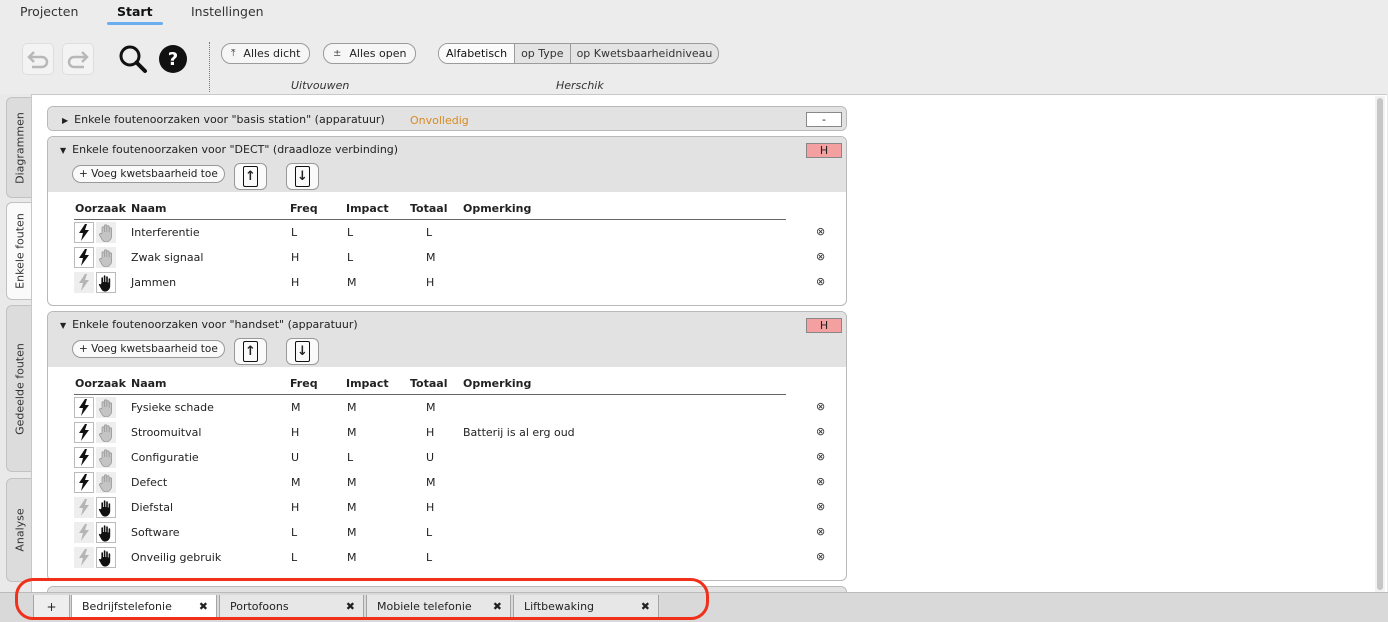 Image resolution: width=1388 pixels, height=622 pixels. I want to click on expand-all-button: ± Alles open, so click(370, 53).